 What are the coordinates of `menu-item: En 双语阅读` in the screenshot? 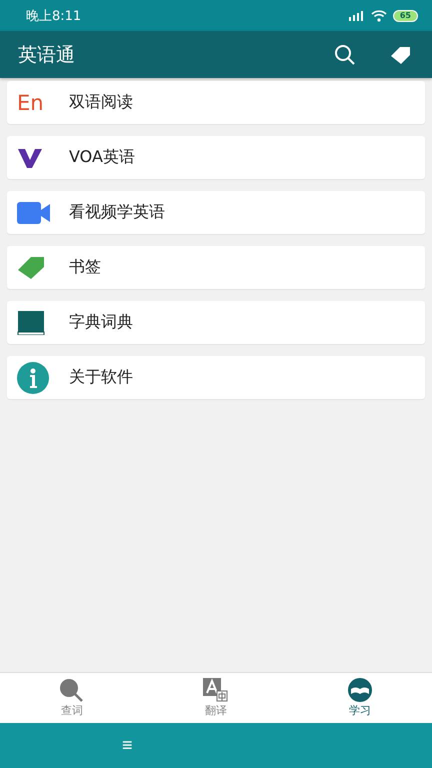 It's located at (216, 102).